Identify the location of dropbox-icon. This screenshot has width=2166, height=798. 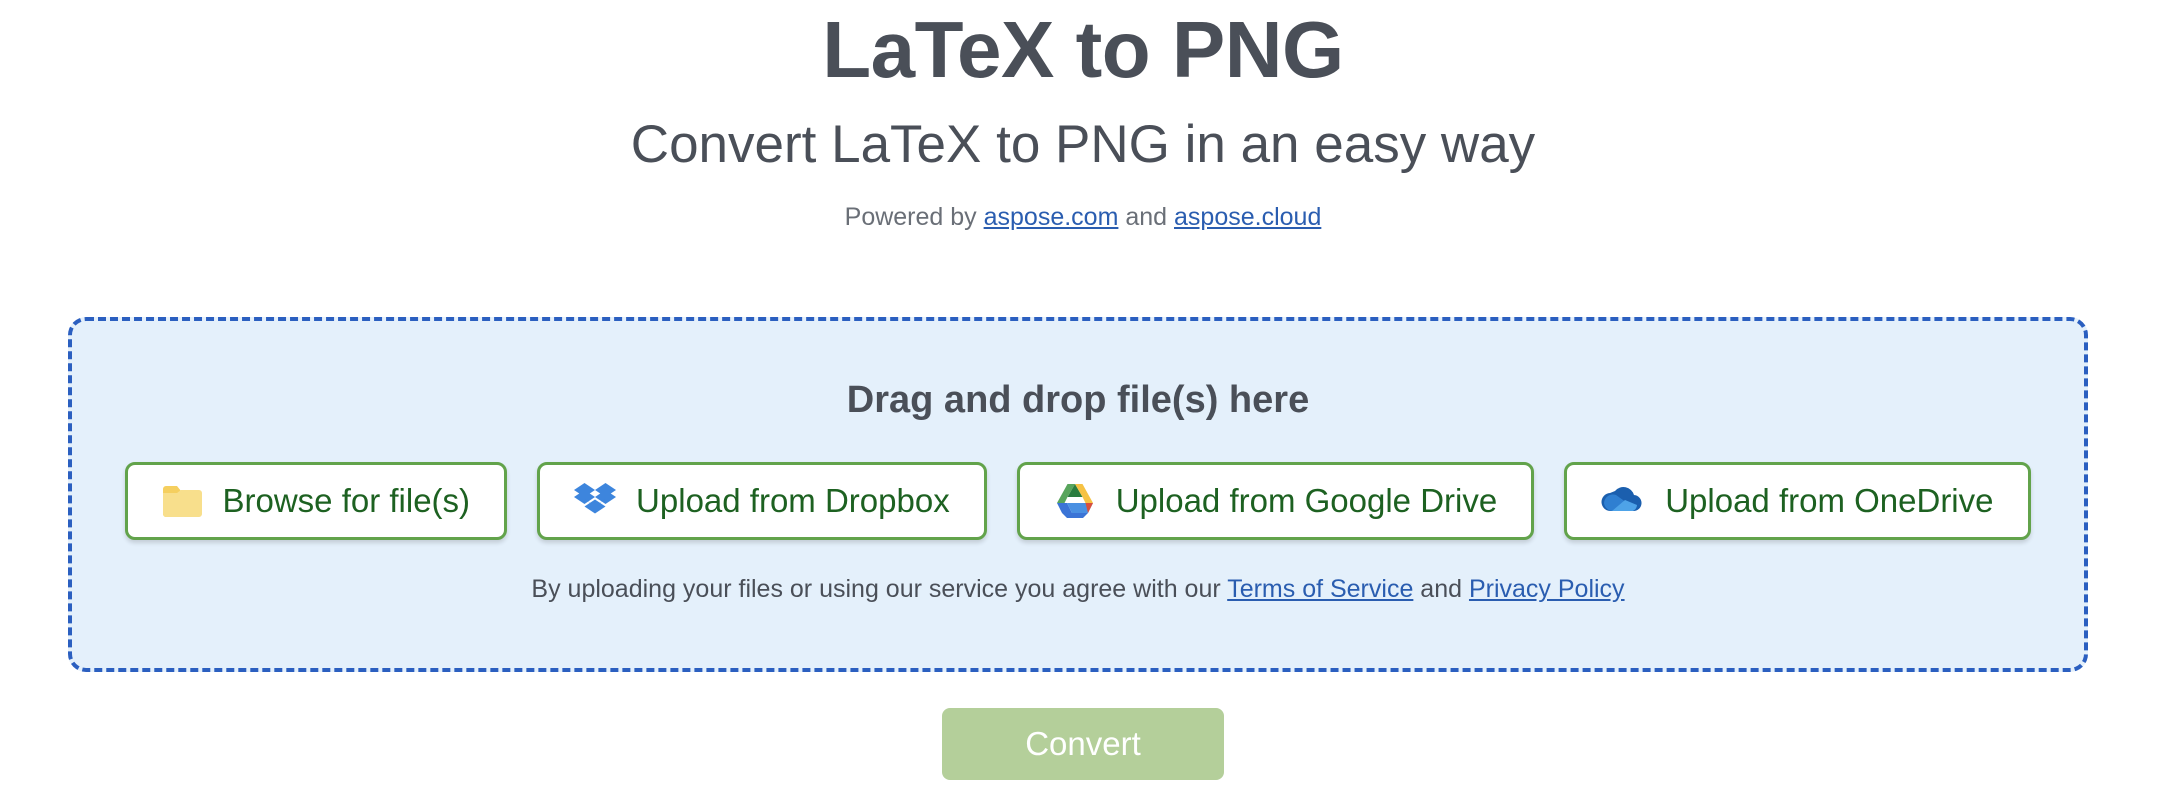
(595, 501).